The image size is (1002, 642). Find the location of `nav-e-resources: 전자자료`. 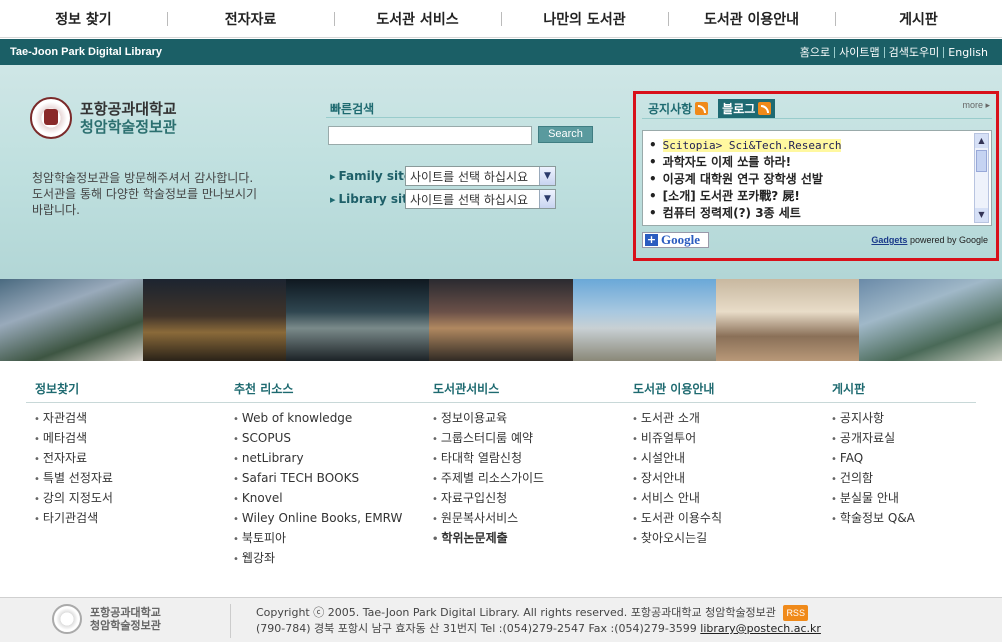

nav-e-resources: 전자자료 is located at coordinates (250, 18).